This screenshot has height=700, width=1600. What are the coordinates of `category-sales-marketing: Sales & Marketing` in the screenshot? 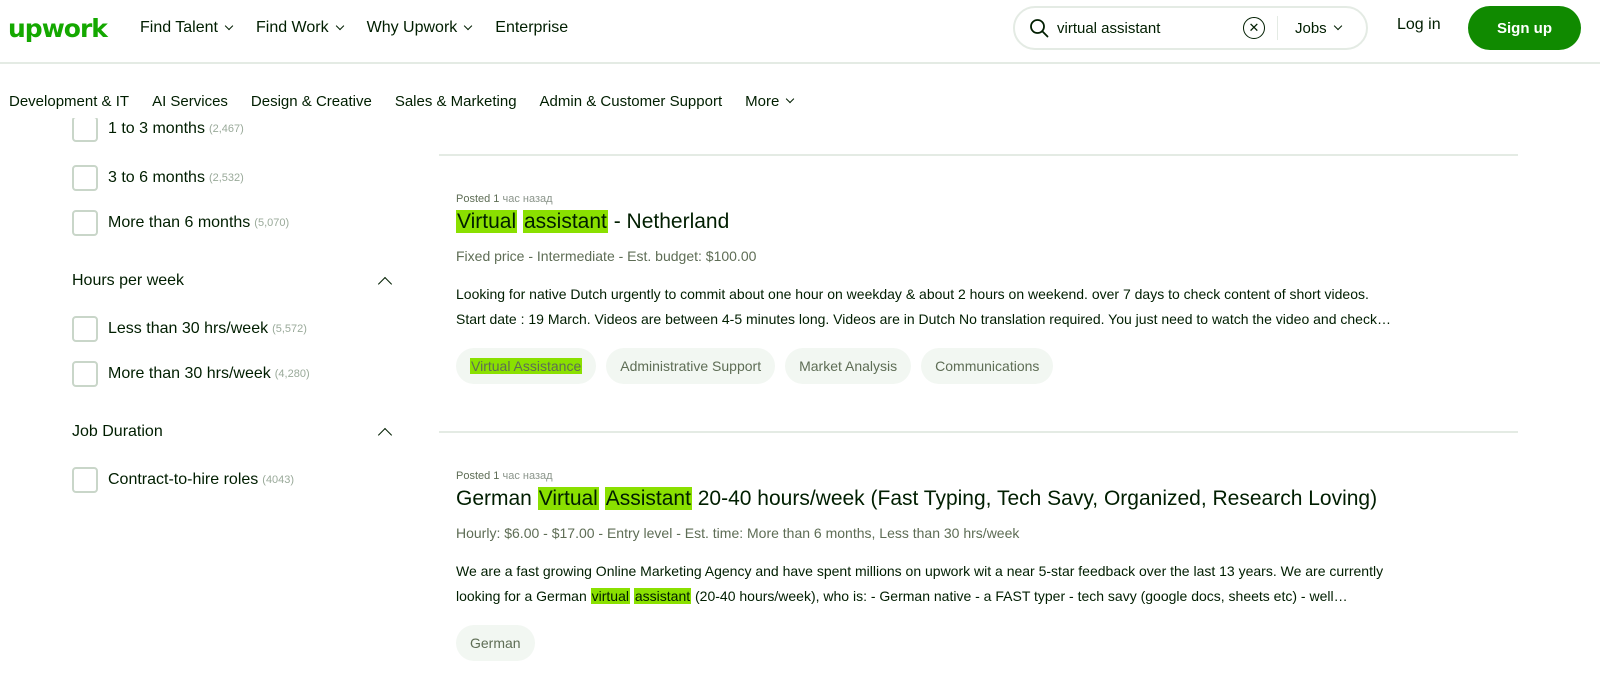 It's located at (456, 101).